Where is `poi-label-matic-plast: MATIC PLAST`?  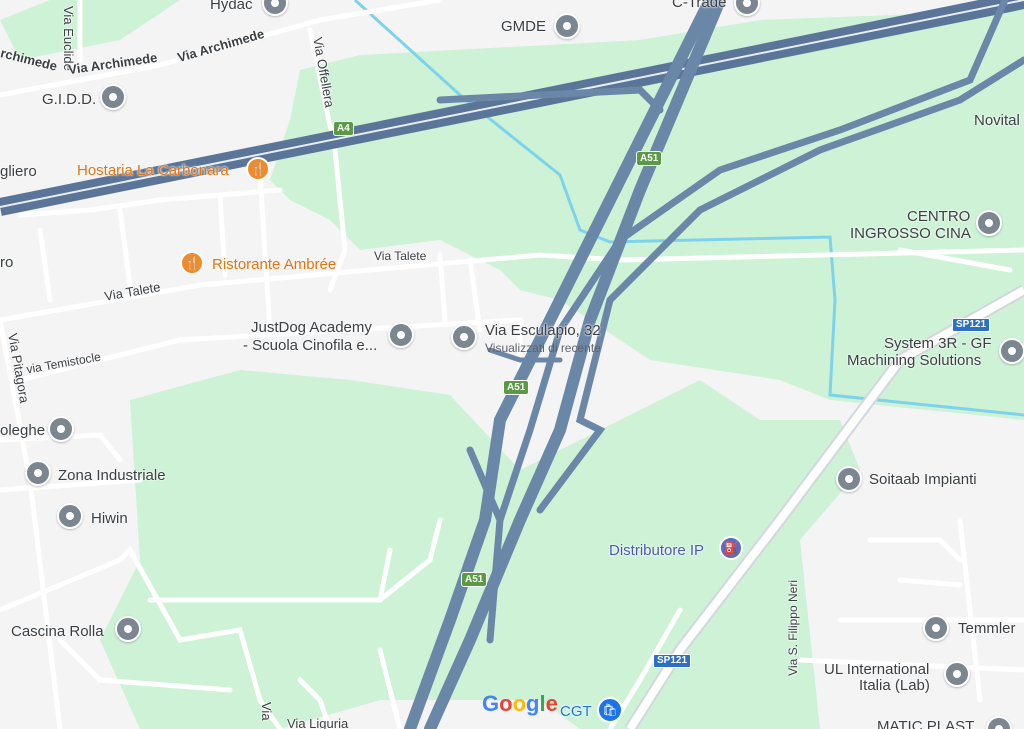
poi-label-matic-plast: MATIC PLAST is located at coordinates (925, 723).